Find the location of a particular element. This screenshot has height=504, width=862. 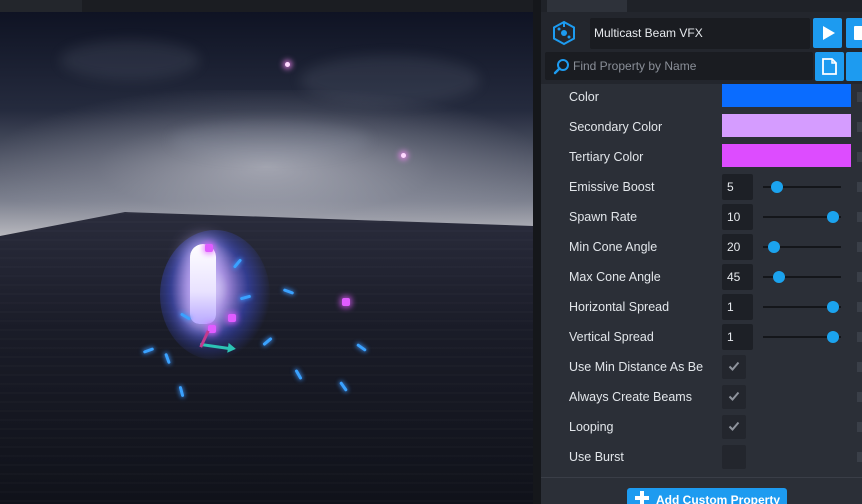

property-row-use-burst: Use Burst is located at coordinates (701, 457).